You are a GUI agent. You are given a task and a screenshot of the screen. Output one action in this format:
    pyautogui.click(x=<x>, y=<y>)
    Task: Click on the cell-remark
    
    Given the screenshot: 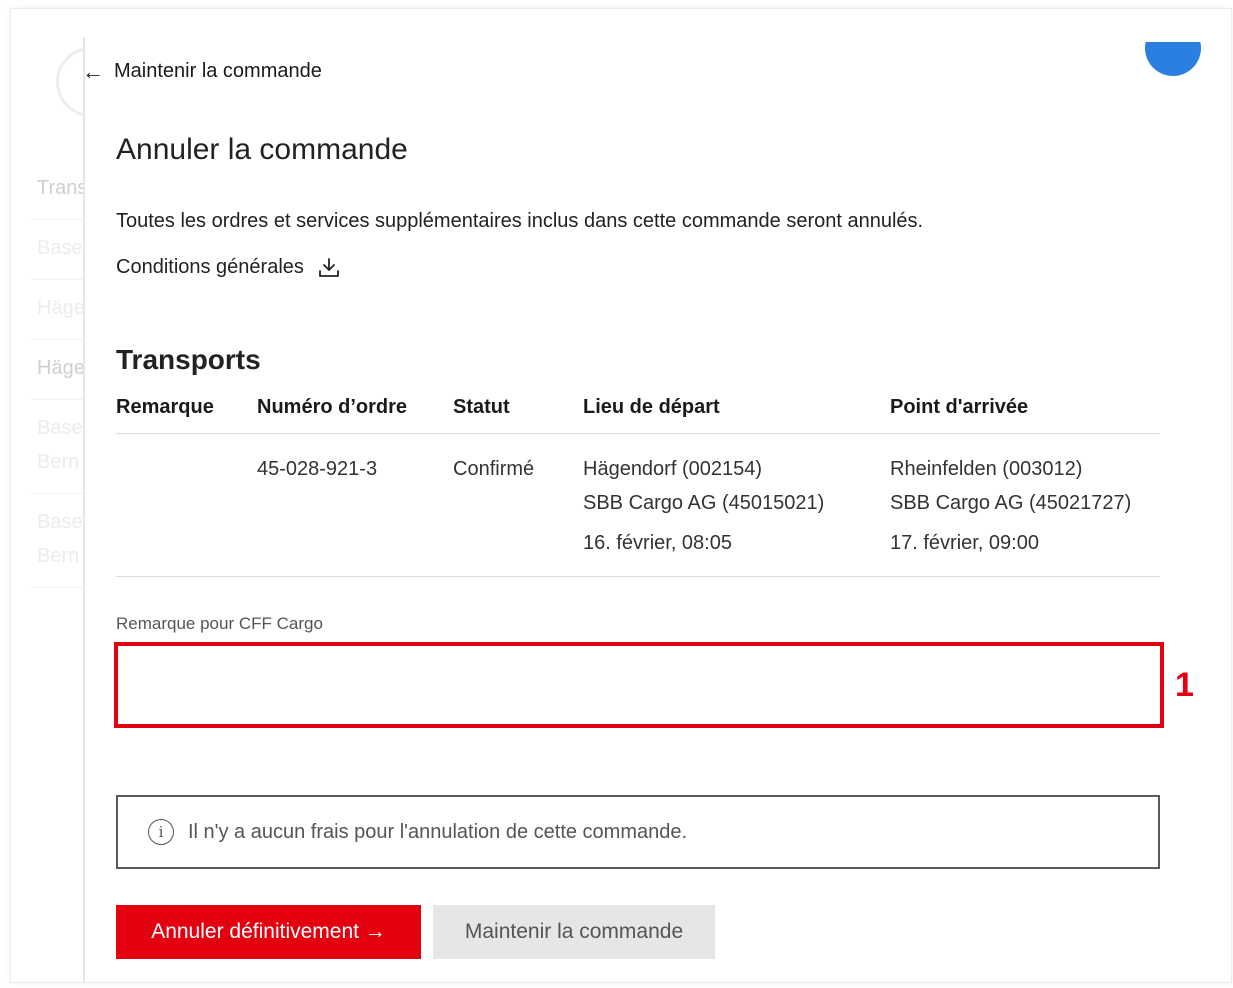 What is the action you would take?
    pyautogui.click(x=186, y=505)
    